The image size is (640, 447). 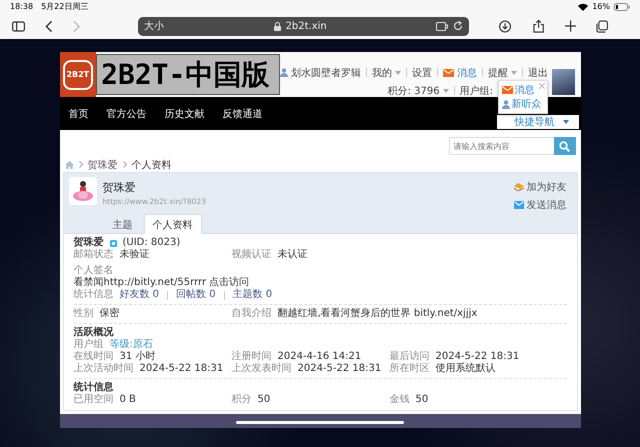 I want to click on header-link: 消息, so click(x=466, y=73).